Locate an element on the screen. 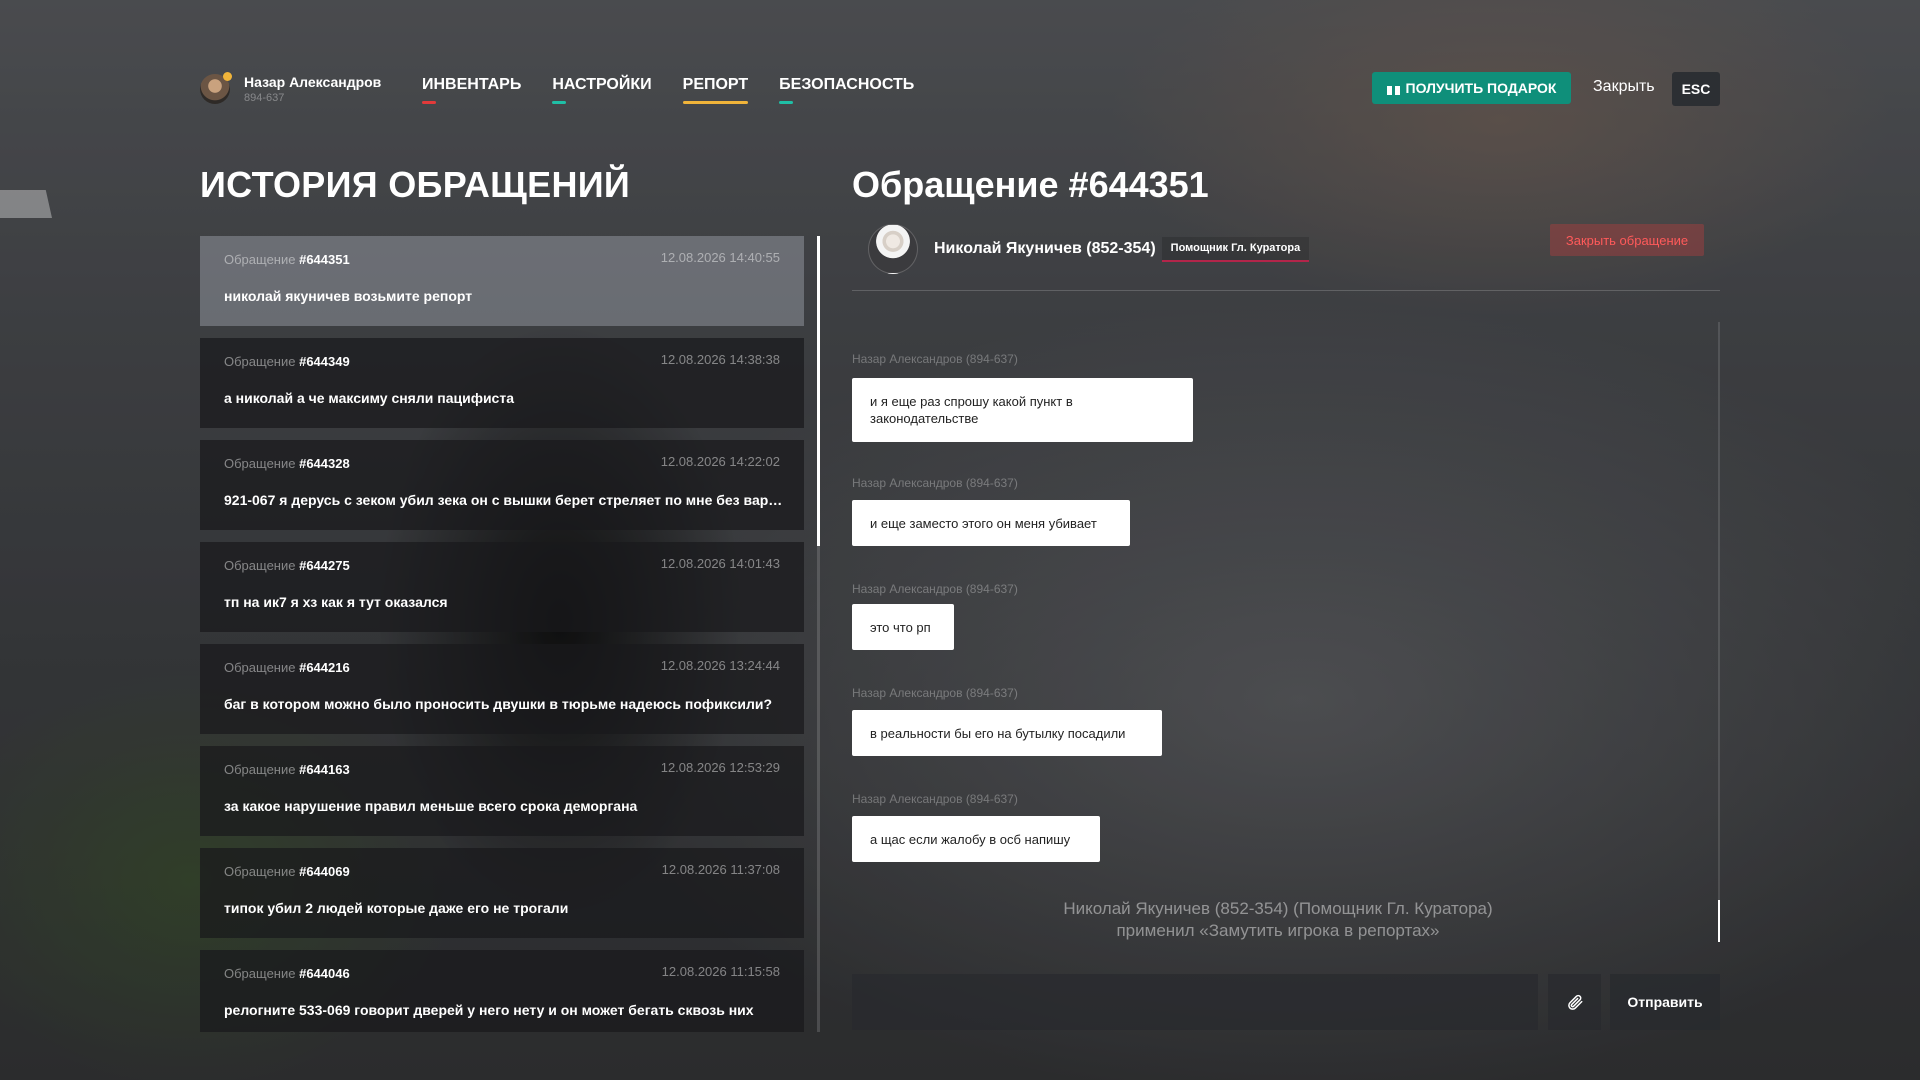 This screenshot has height=1080, width=1920. ticket-date: 12.08.2026 11:15:58 is located at coordinates (720, 971).